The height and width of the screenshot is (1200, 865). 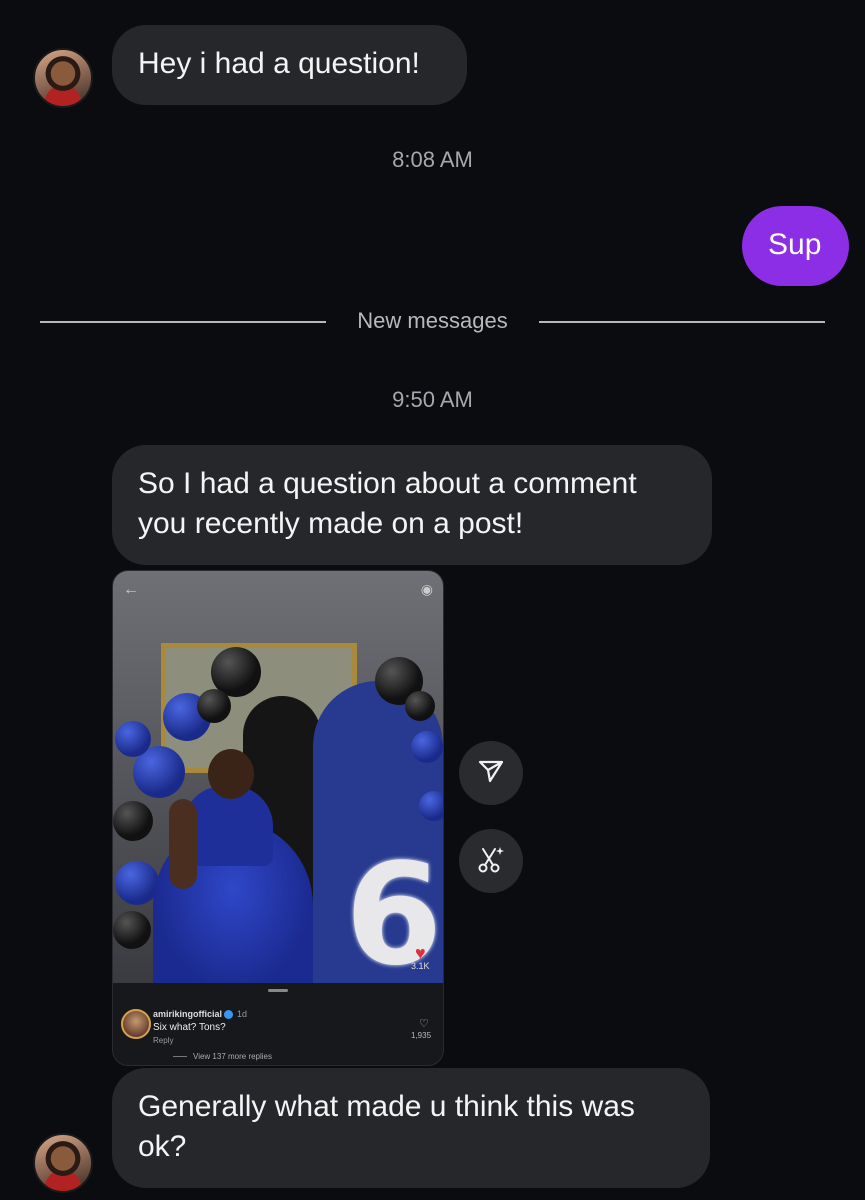 I want to click on comment-header: amirikingofficial 1d, so click(x=200, y=1014).